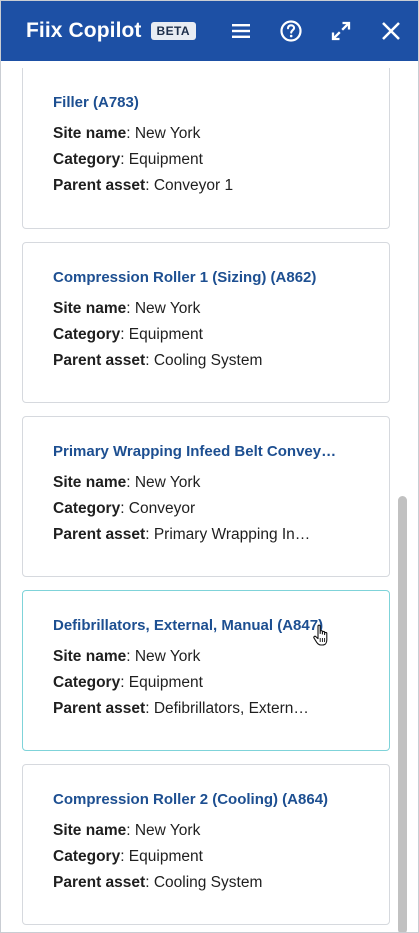 Image resolution: width=419 pixels, height=933 pixels. What do you see at coordinates (203, 612) in the screenshot?
I see `asset-title-link: Defibrillators, External, Manual (A847)` at bounding box center [203, 612].